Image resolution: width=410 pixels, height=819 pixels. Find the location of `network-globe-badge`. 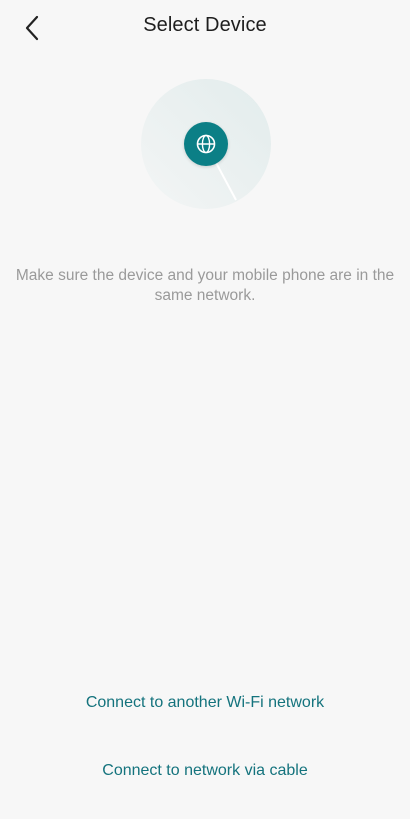

network-globe-badge is located at coordinates (206, 144).